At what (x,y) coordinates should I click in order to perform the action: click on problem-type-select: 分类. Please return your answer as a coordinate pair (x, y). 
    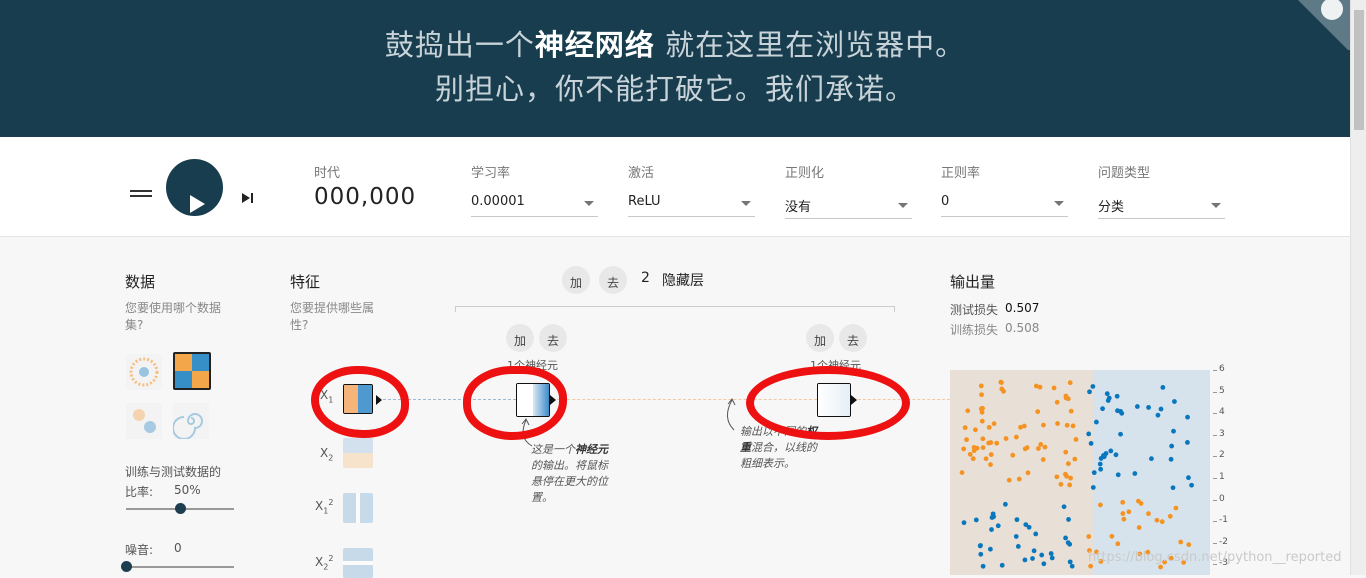
    Looking at the image, I should click on (1161, 206).